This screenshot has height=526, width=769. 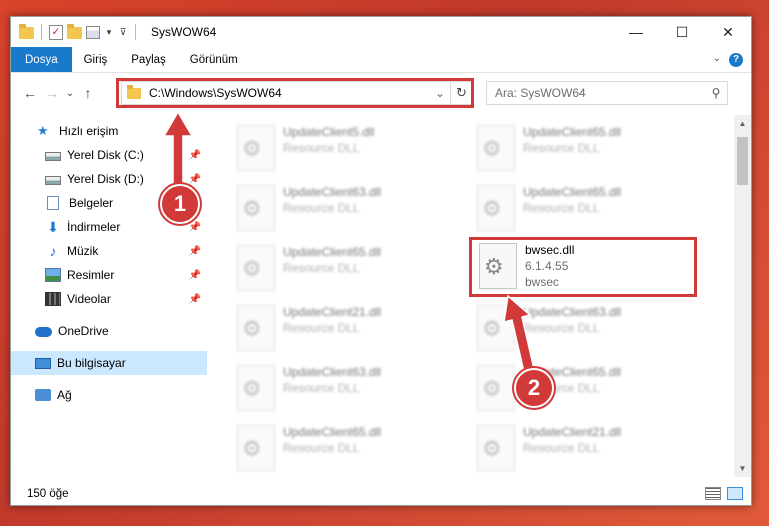 What do you see at coordinates (594, 268) in the screenshot?
I see `file-item-bwsec-dll: bwsec.dll 6.1.4.55 bwsec` at bounding box center [594, 268].